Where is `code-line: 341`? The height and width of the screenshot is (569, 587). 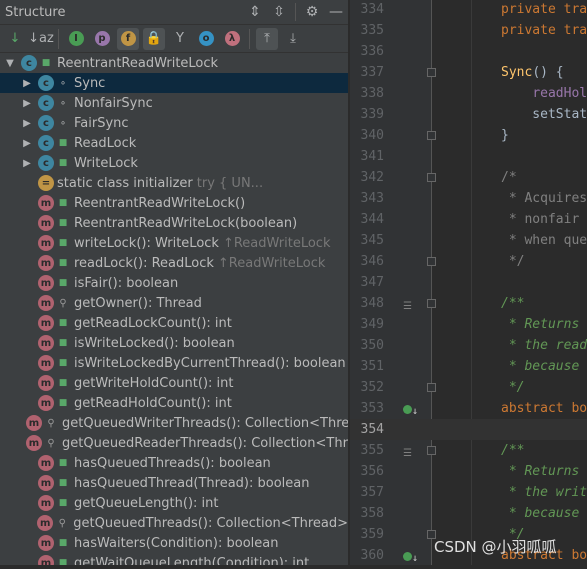 code-line: 341 is located at coordinates (468, 156).